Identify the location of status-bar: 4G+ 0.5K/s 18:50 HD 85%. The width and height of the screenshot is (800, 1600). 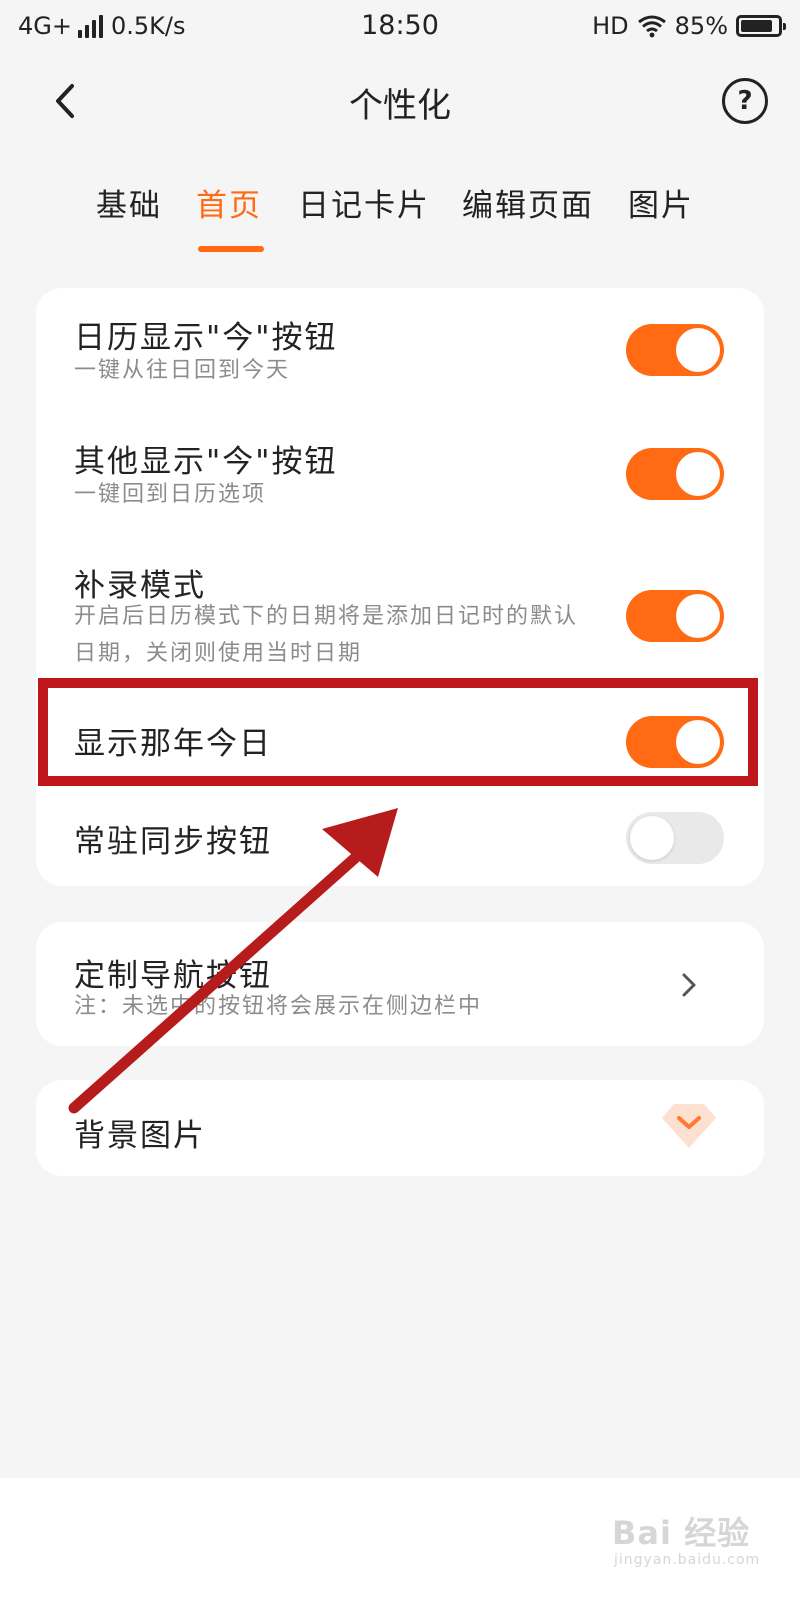
(400, 28).